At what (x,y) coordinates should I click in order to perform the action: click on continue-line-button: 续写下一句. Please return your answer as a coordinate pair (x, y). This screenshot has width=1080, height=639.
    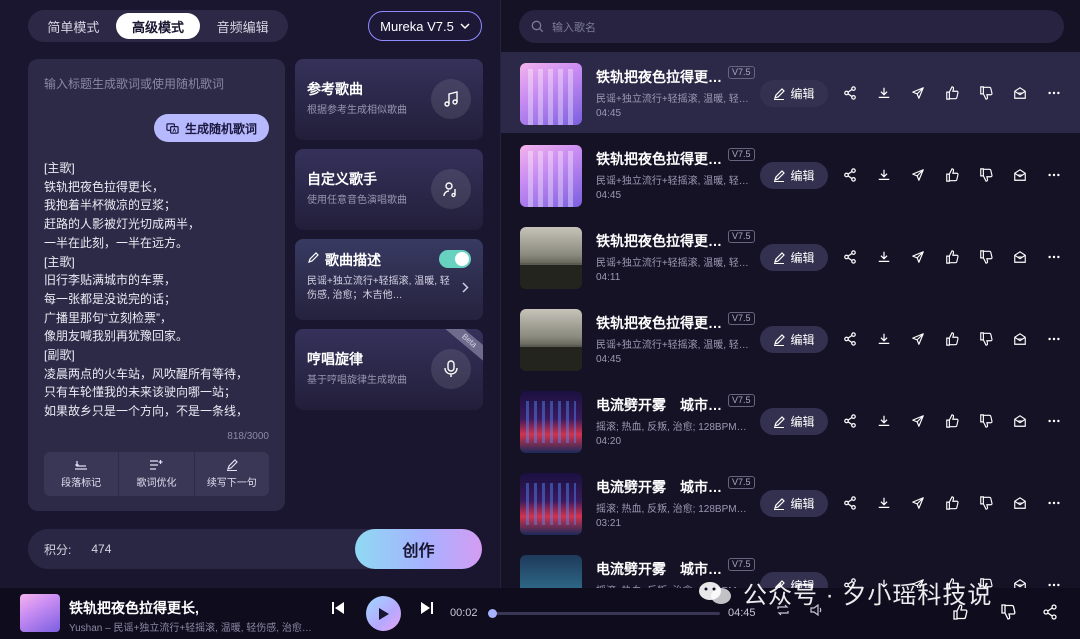
    Looking at the image, I should click on (232, 474).